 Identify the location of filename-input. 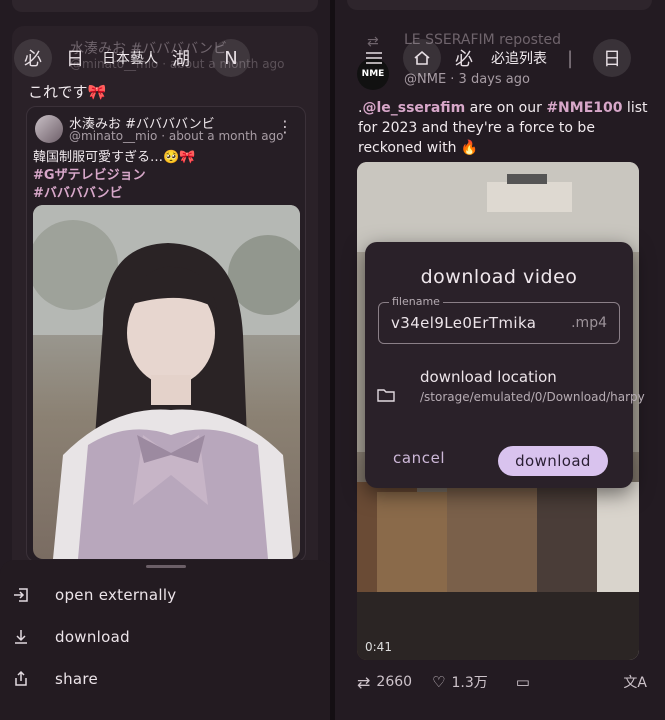
(475, 323).